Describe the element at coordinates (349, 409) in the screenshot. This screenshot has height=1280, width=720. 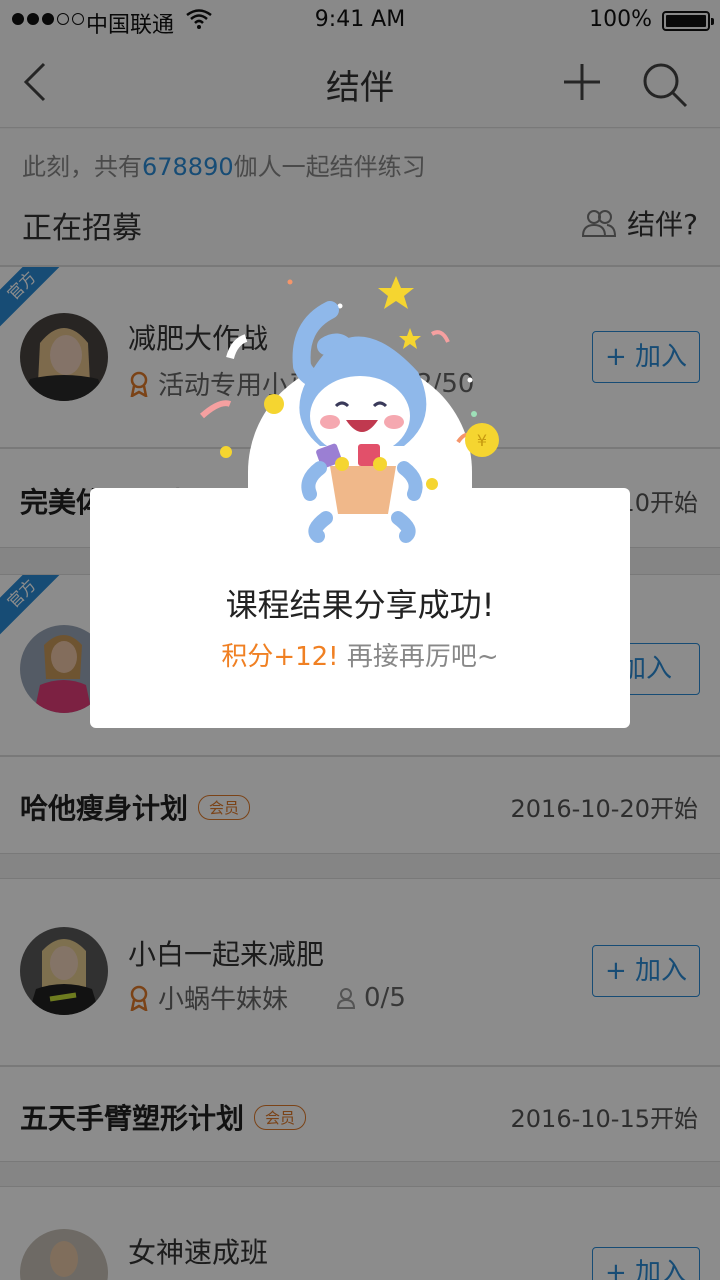
I see `mascot-celebration-icon: ¥` at that location.